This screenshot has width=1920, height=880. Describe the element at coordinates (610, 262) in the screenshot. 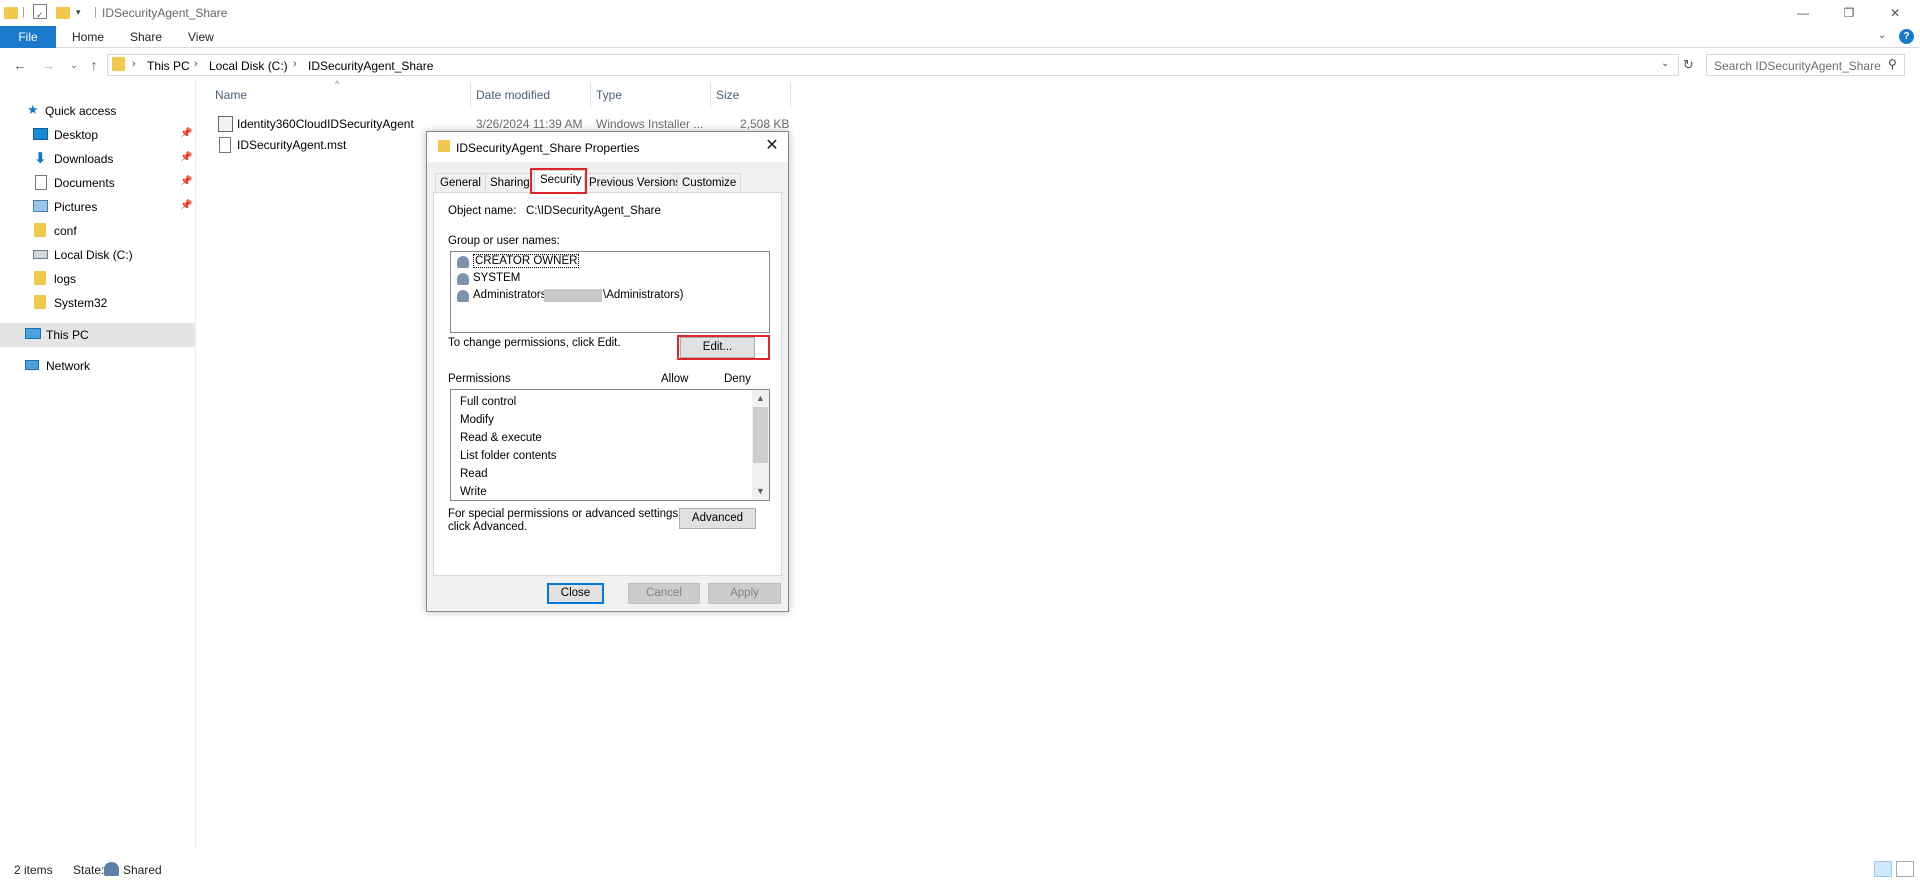

I see `list-item: CREATOR OWNER` at that location.